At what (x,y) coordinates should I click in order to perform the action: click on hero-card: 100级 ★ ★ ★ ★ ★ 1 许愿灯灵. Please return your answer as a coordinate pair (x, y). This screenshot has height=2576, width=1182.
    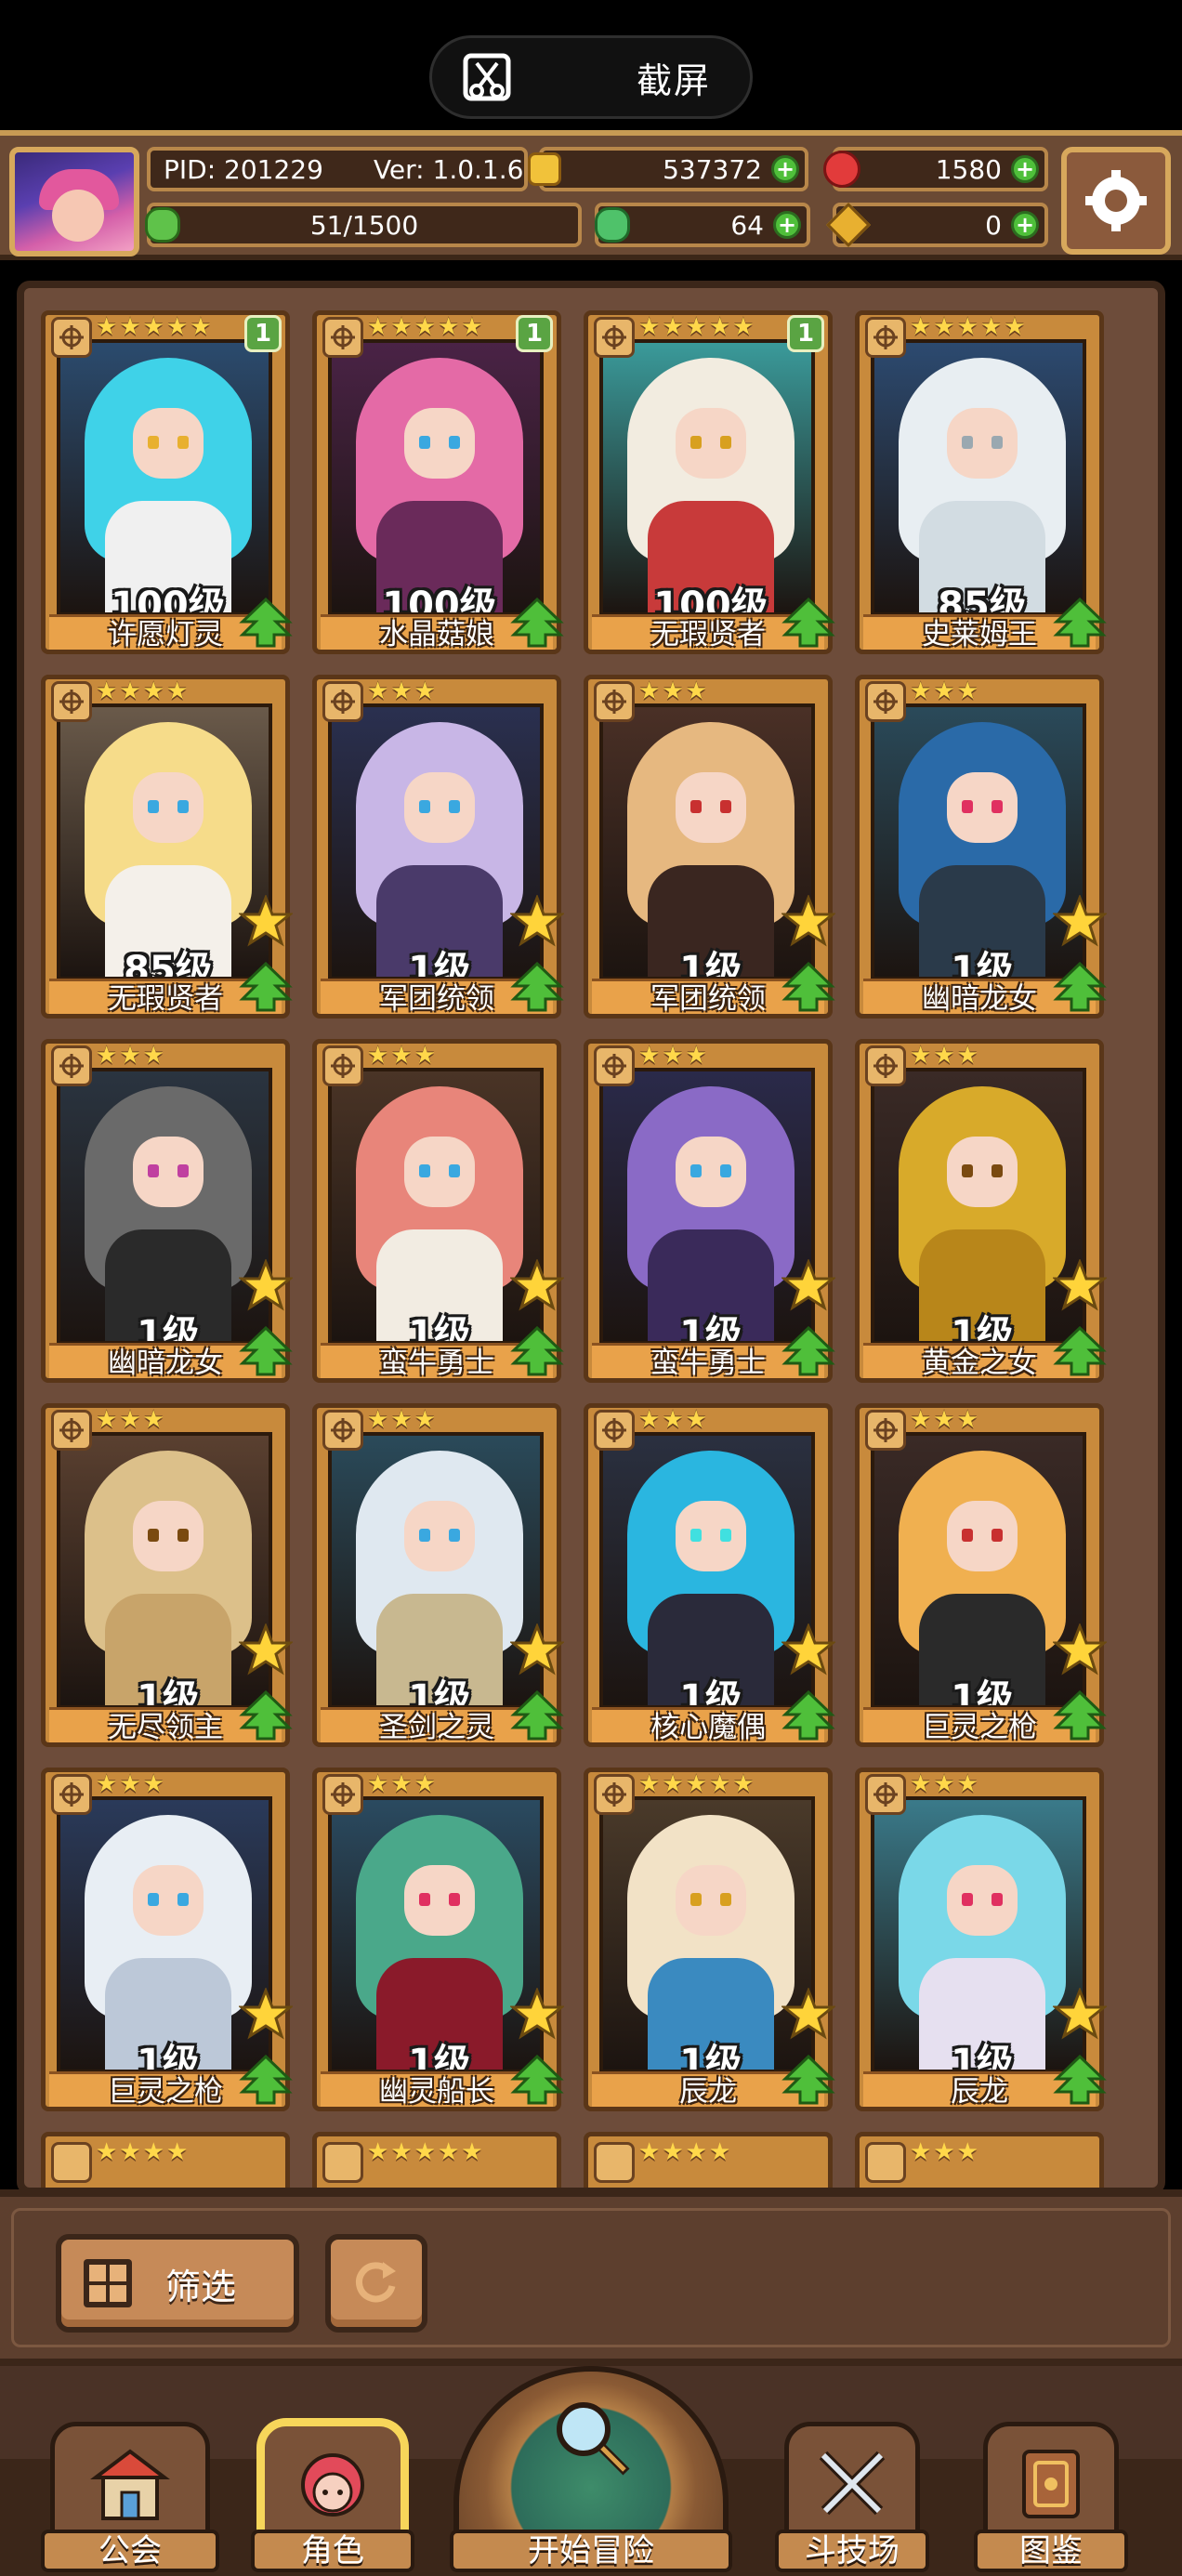
    Looking at the image, I should click on (167, 482).